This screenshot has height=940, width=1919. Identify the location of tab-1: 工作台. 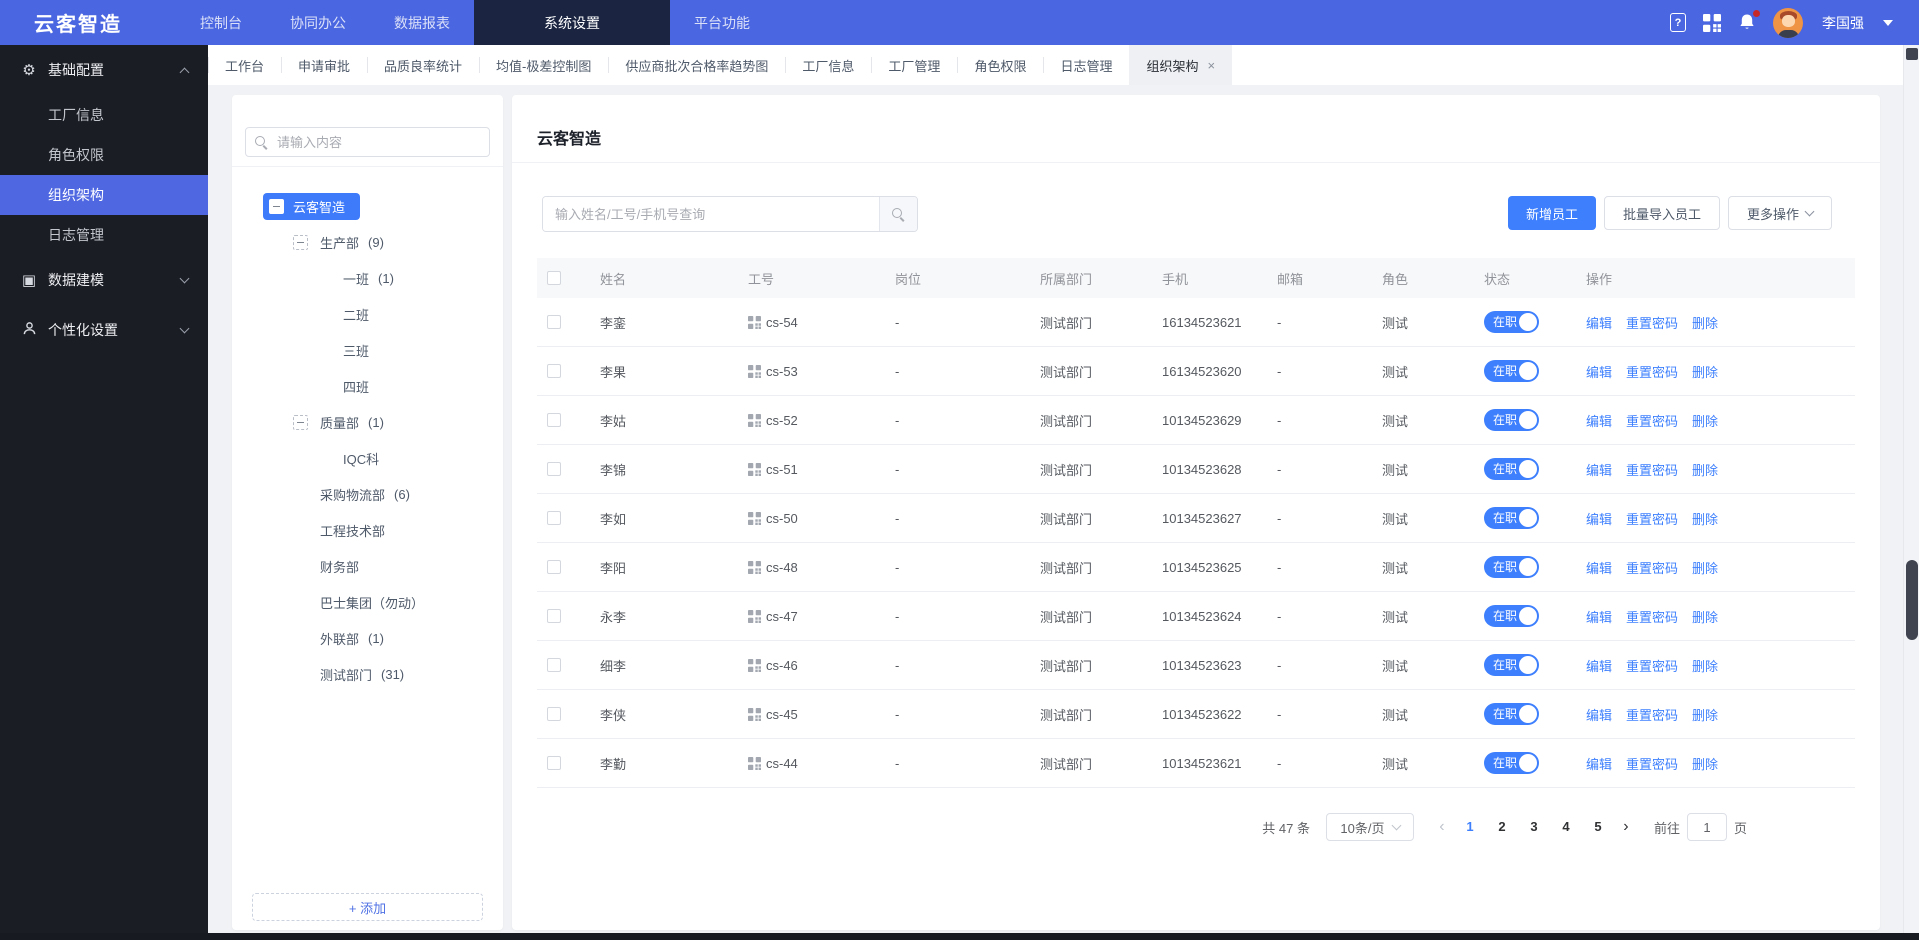
(244, 65).